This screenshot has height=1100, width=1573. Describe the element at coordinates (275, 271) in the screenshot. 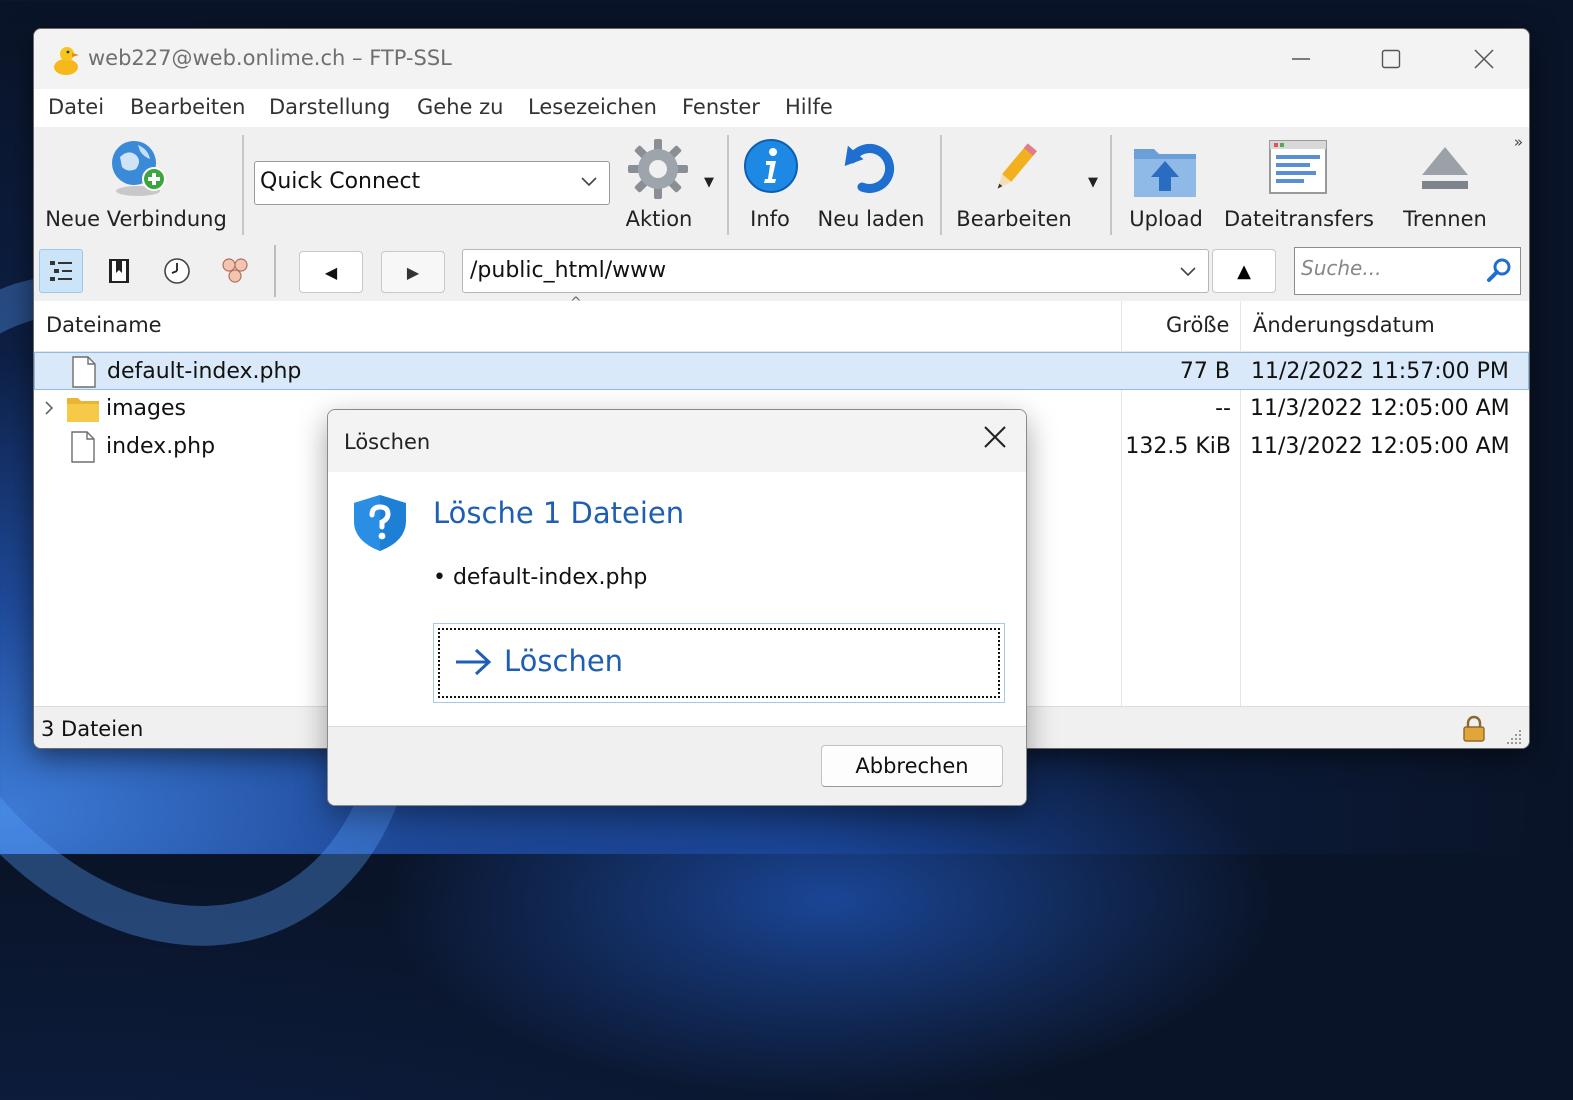

I see `navbar-separator` at that location.